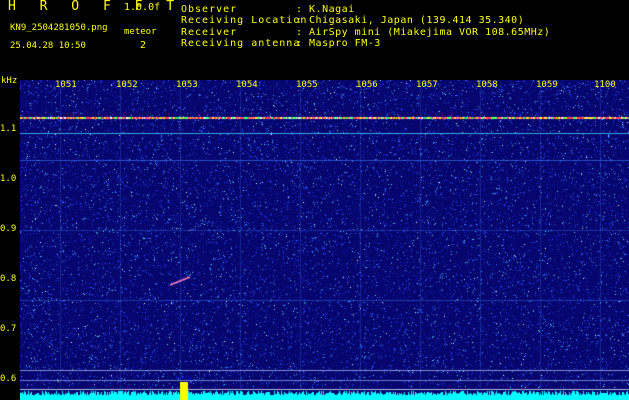 The image size is (629, 400). Describe the element at coordinates (8, 329) in the screenshot. I see `freq-tick: 0.7` at that location.